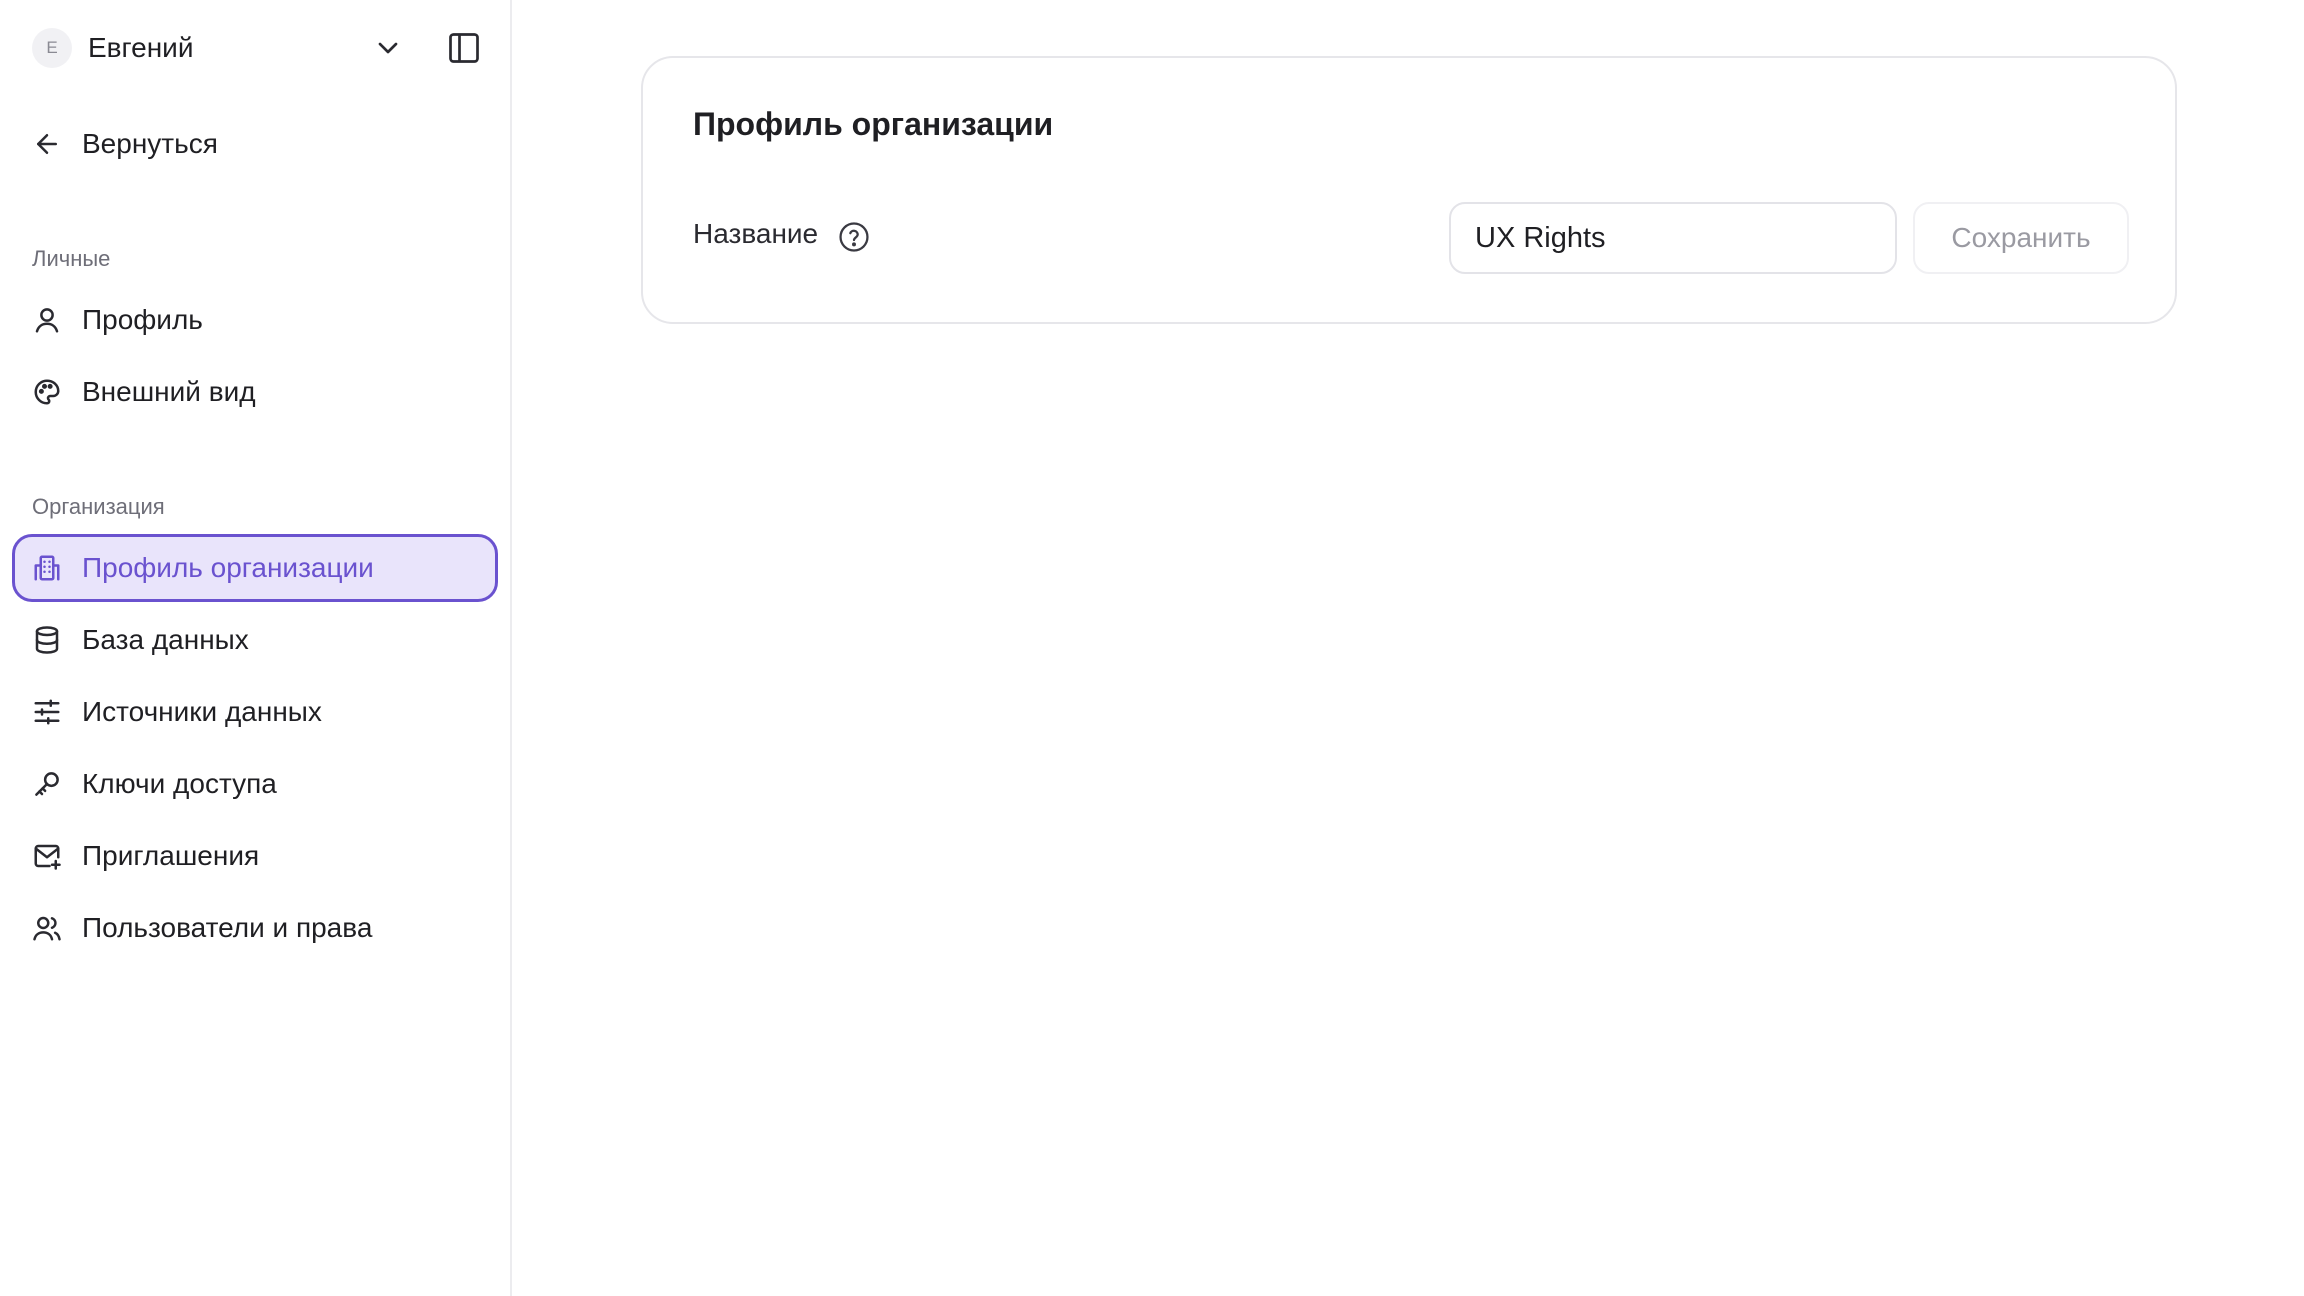 This screenshot has height=1296, width=2304. I want to click on users-icon, so click(47, 928).